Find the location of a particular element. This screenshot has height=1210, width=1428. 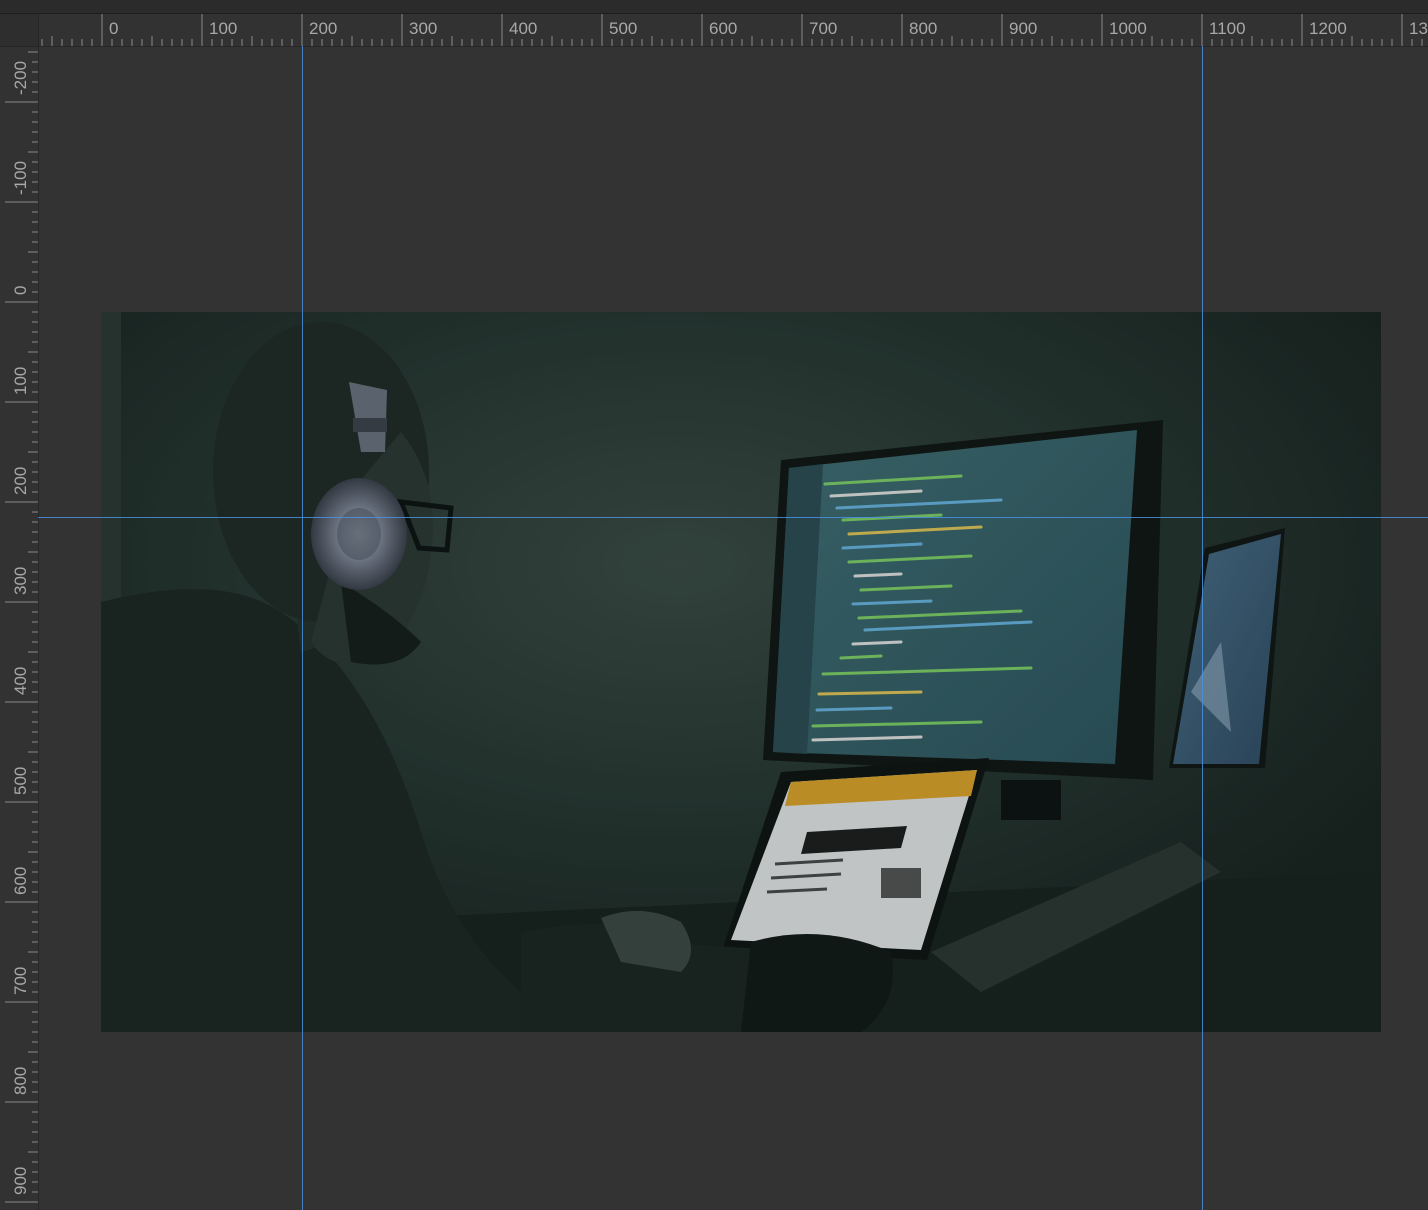

top-toolbar-strip is located at coordinates (714, 7).